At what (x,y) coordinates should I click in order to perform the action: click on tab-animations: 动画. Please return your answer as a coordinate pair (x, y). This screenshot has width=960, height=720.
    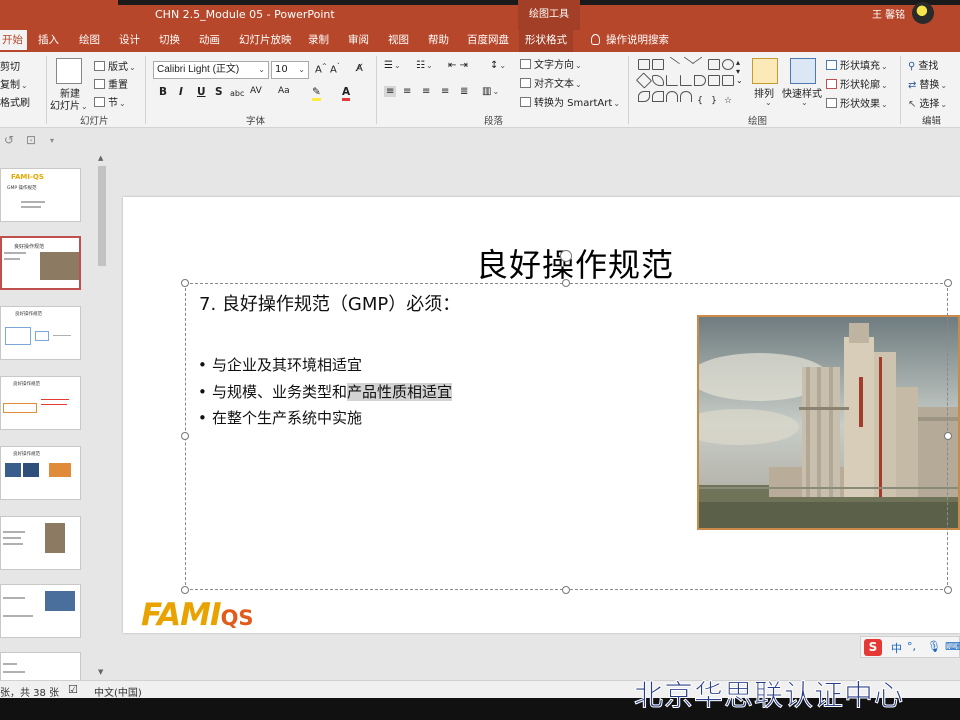
    Looking at the image, I should click on (209, 41).